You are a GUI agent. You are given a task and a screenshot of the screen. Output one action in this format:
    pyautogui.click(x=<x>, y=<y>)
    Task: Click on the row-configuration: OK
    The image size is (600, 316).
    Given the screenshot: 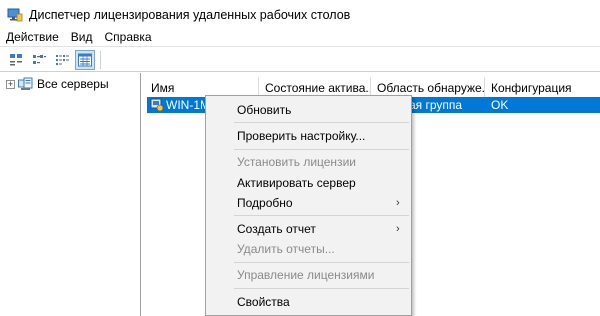 What is the action you would take?
    pyautogui.click(x=500, y=105)
    